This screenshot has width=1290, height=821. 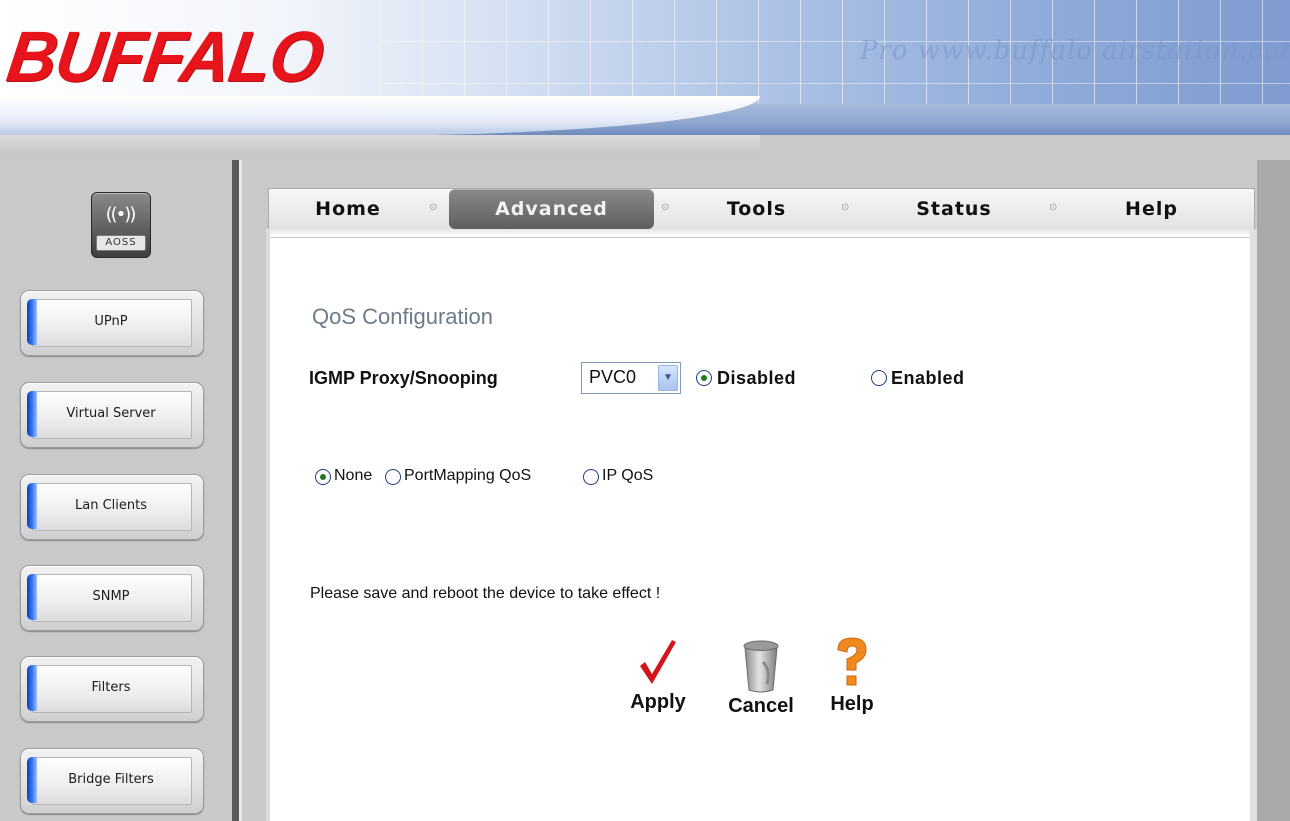 I want to click on trash-can-icon, so click(x=761, y=666).